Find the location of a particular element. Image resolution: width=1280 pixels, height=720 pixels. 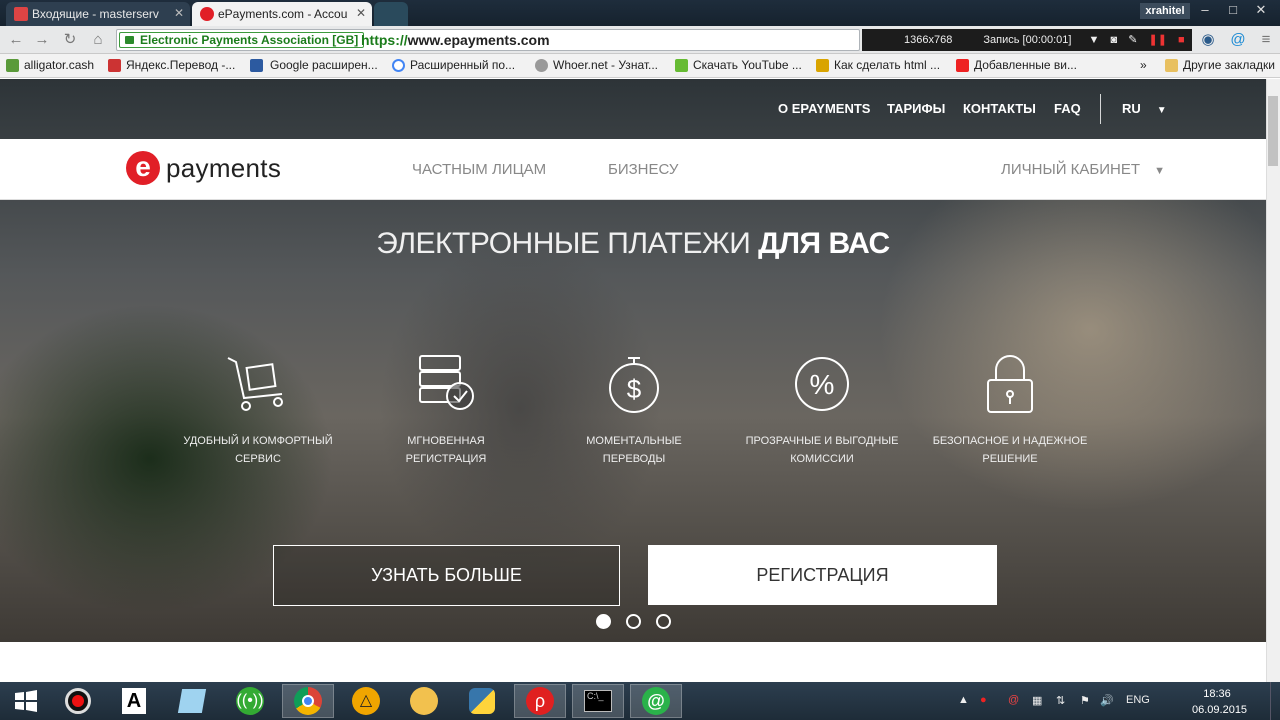

taskbar-font-app: A is located at coordinates (134, 701).